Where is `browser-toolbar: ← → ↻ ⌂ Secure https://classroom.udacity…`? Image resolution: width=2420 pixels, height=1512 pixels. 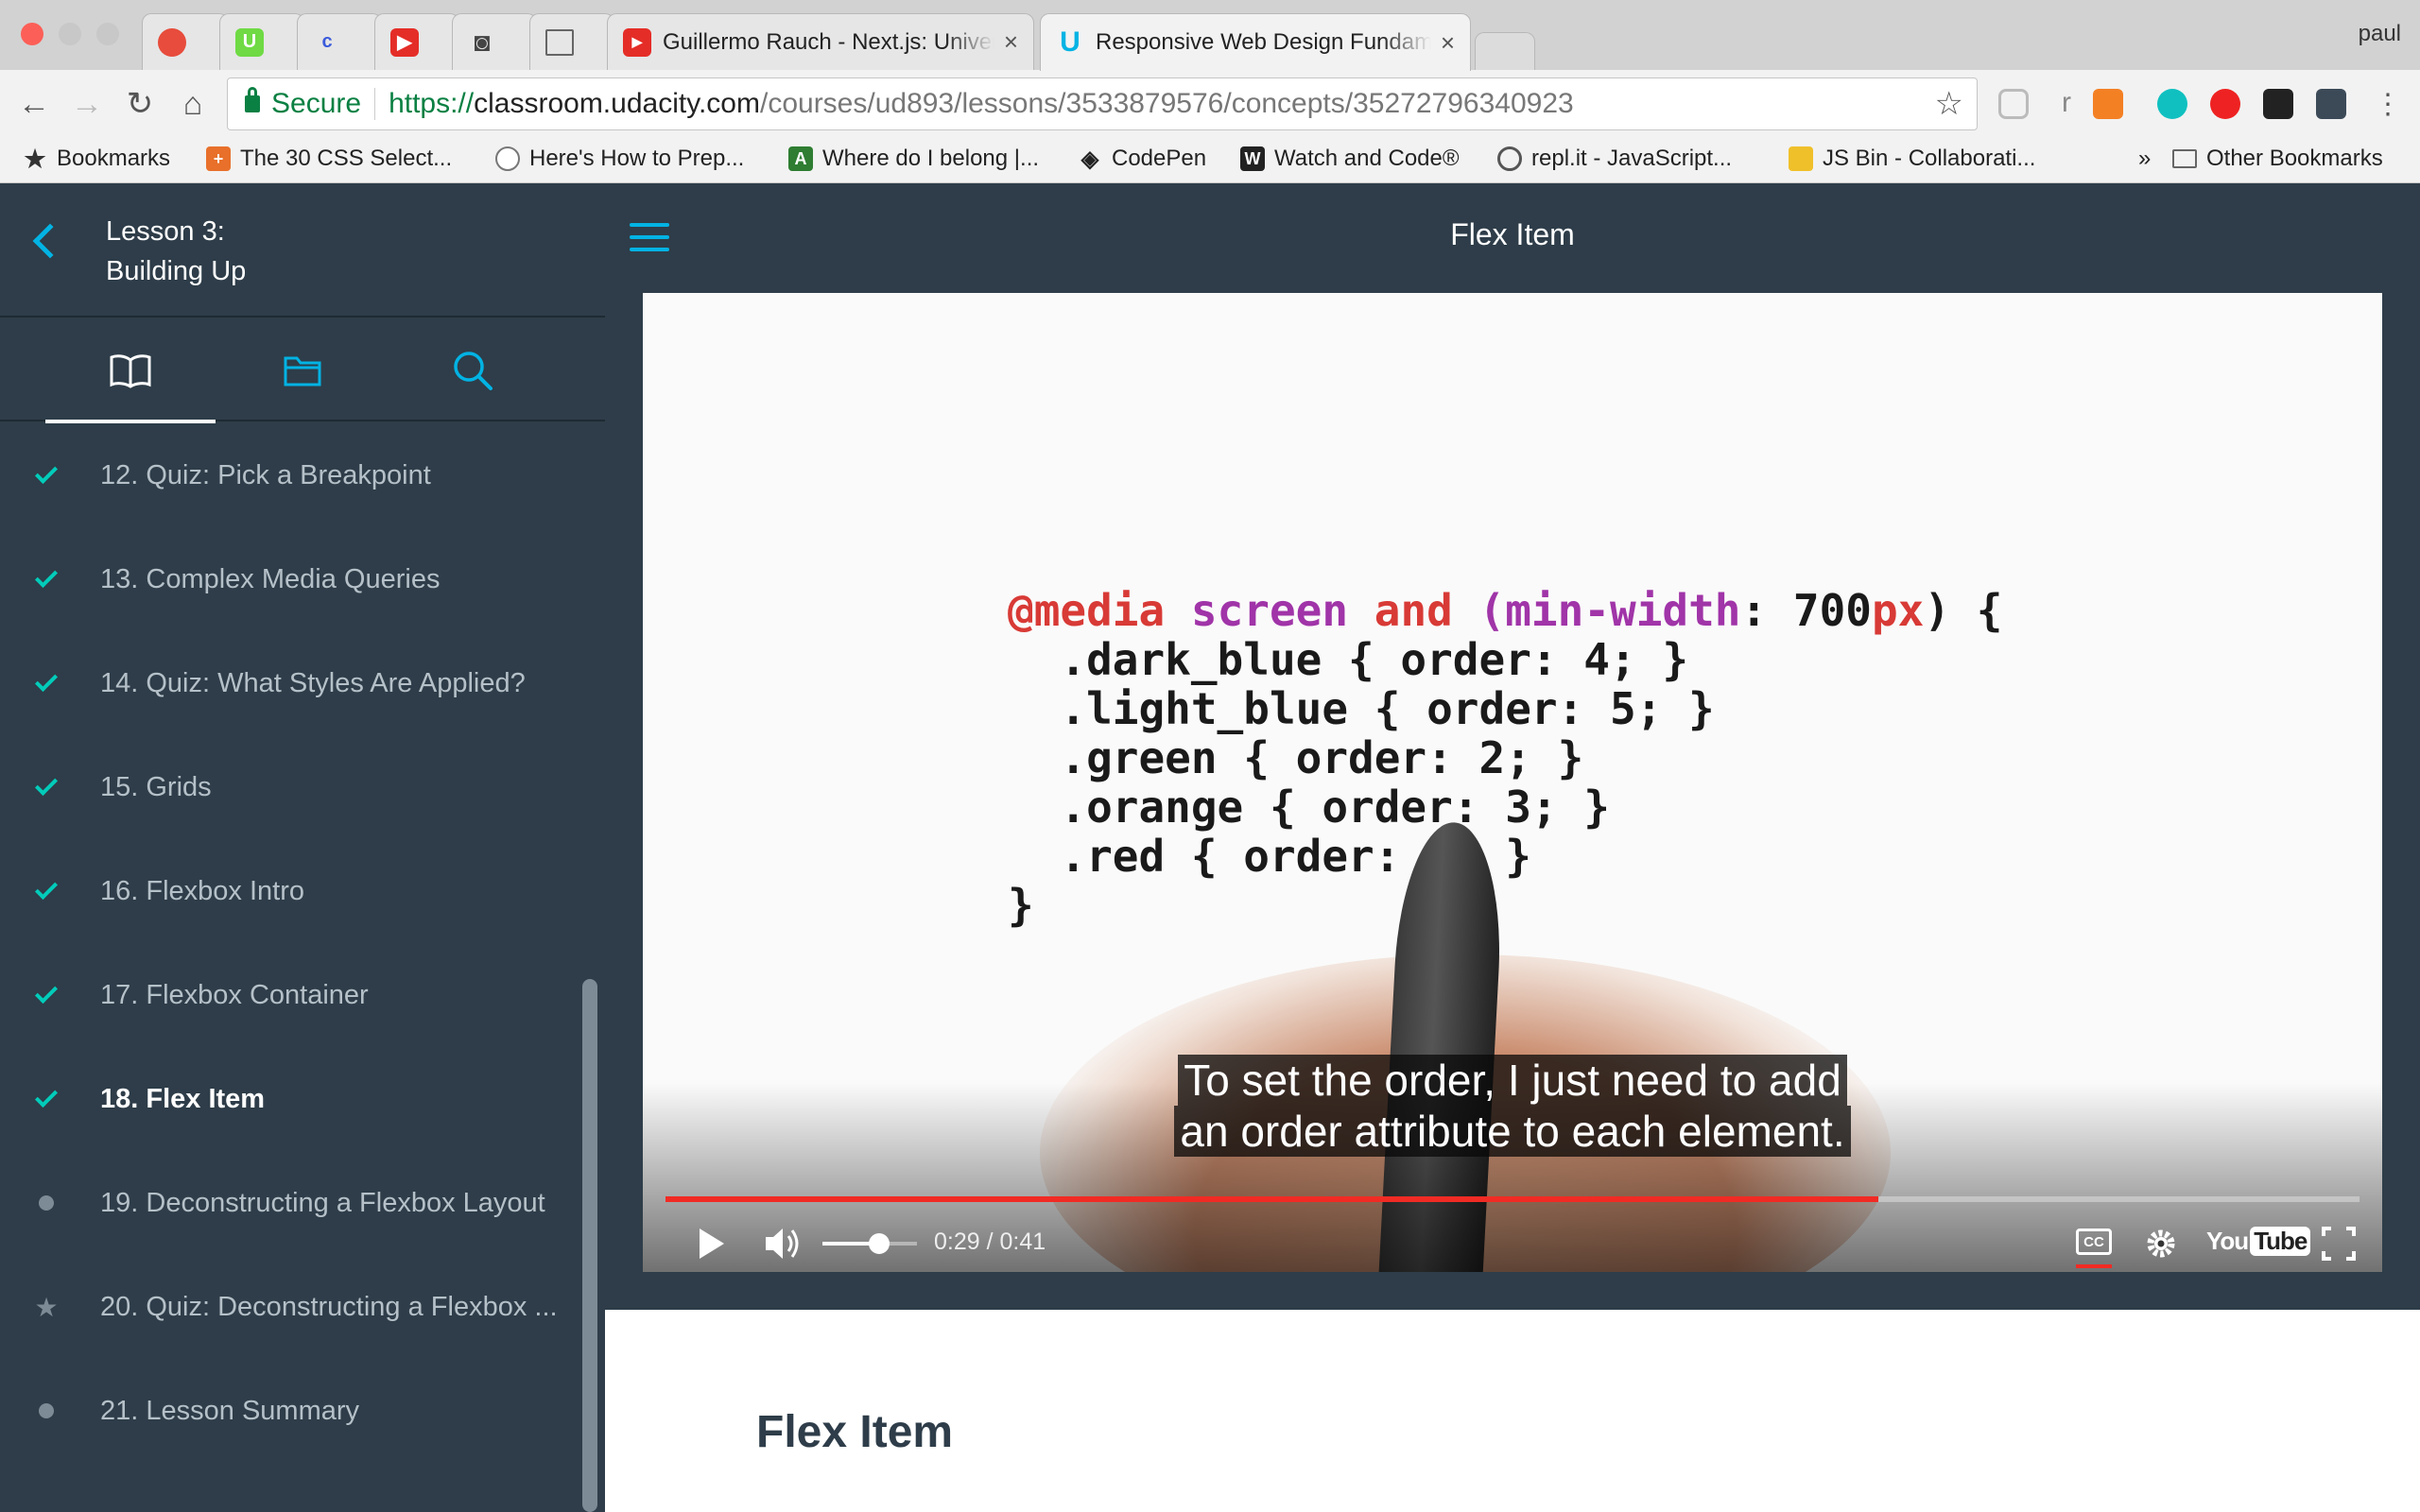 browser-toolbar: ← → ↻ ⌂ Secure https://classroom.udacity… is located at coordinates (1210, 104).